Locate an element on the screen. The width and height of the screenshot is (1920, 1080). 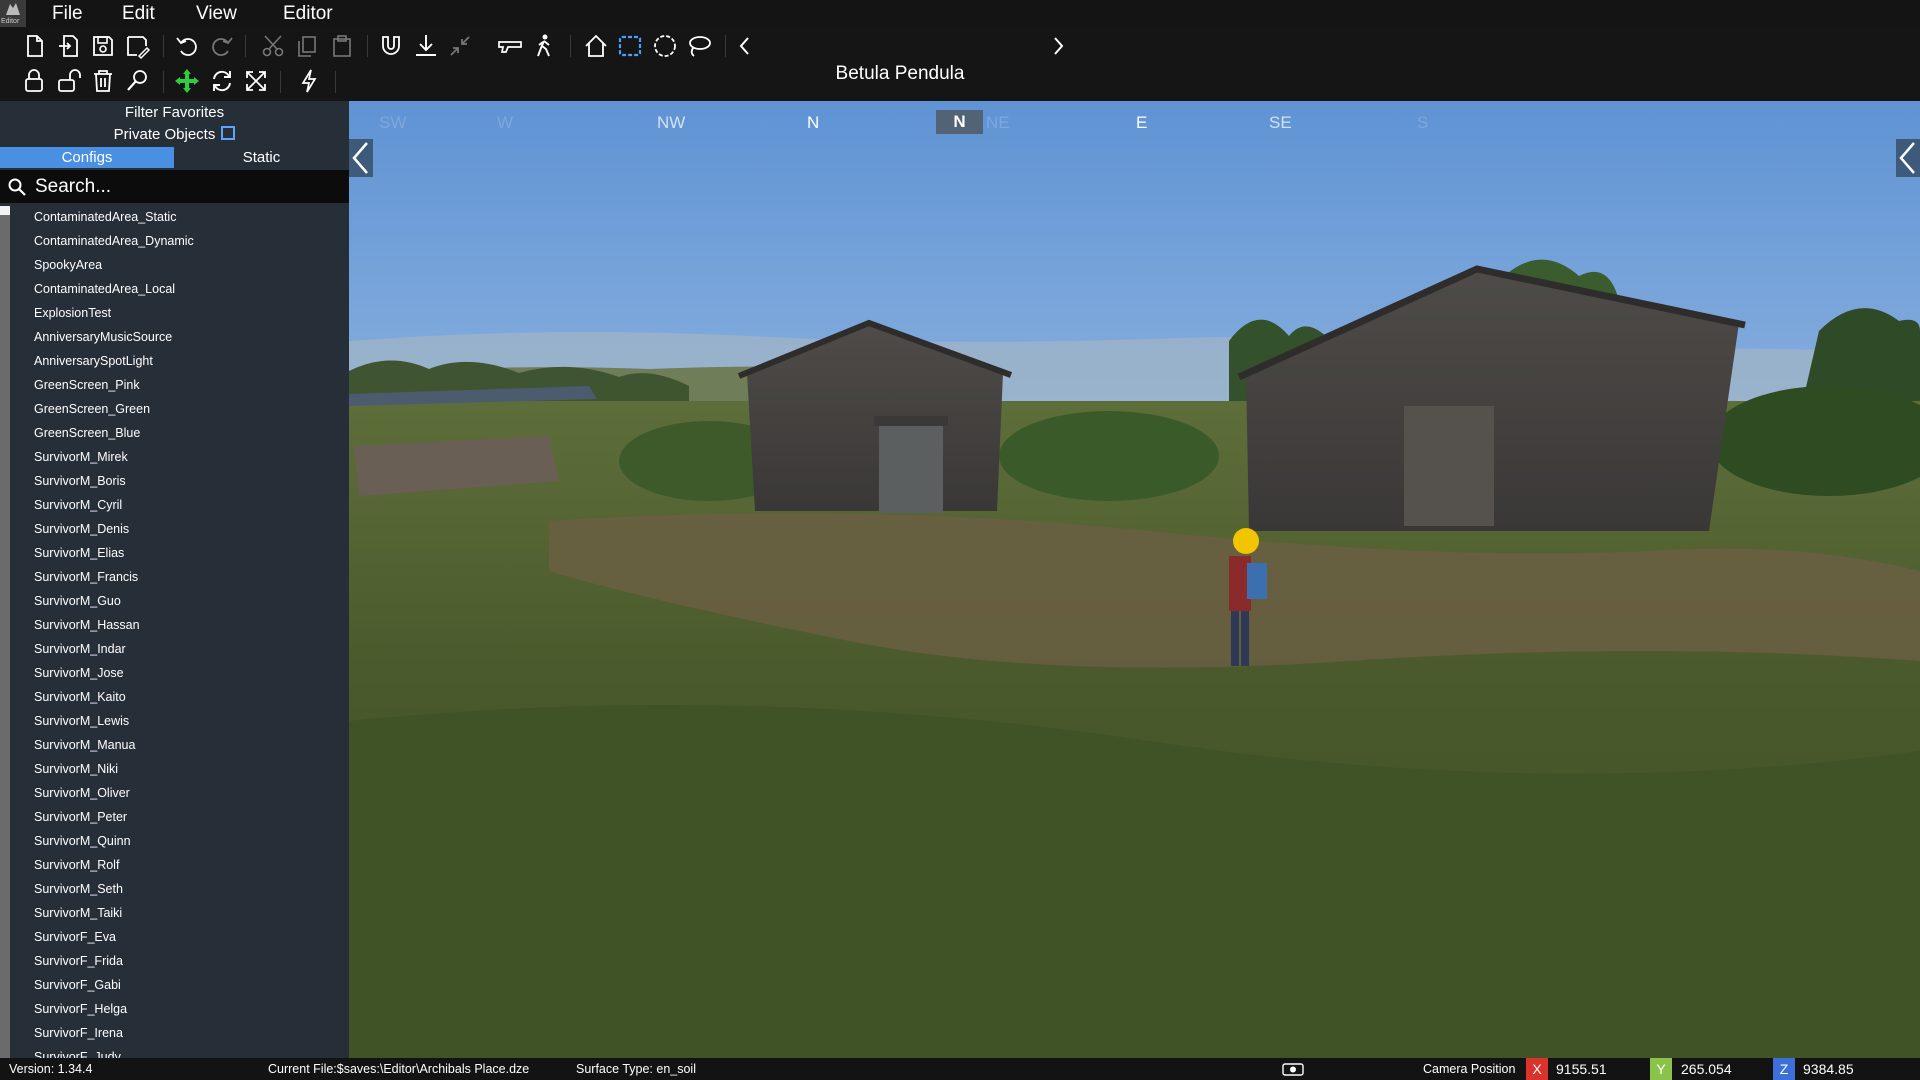
search-input is located at coordinates (185, 187).